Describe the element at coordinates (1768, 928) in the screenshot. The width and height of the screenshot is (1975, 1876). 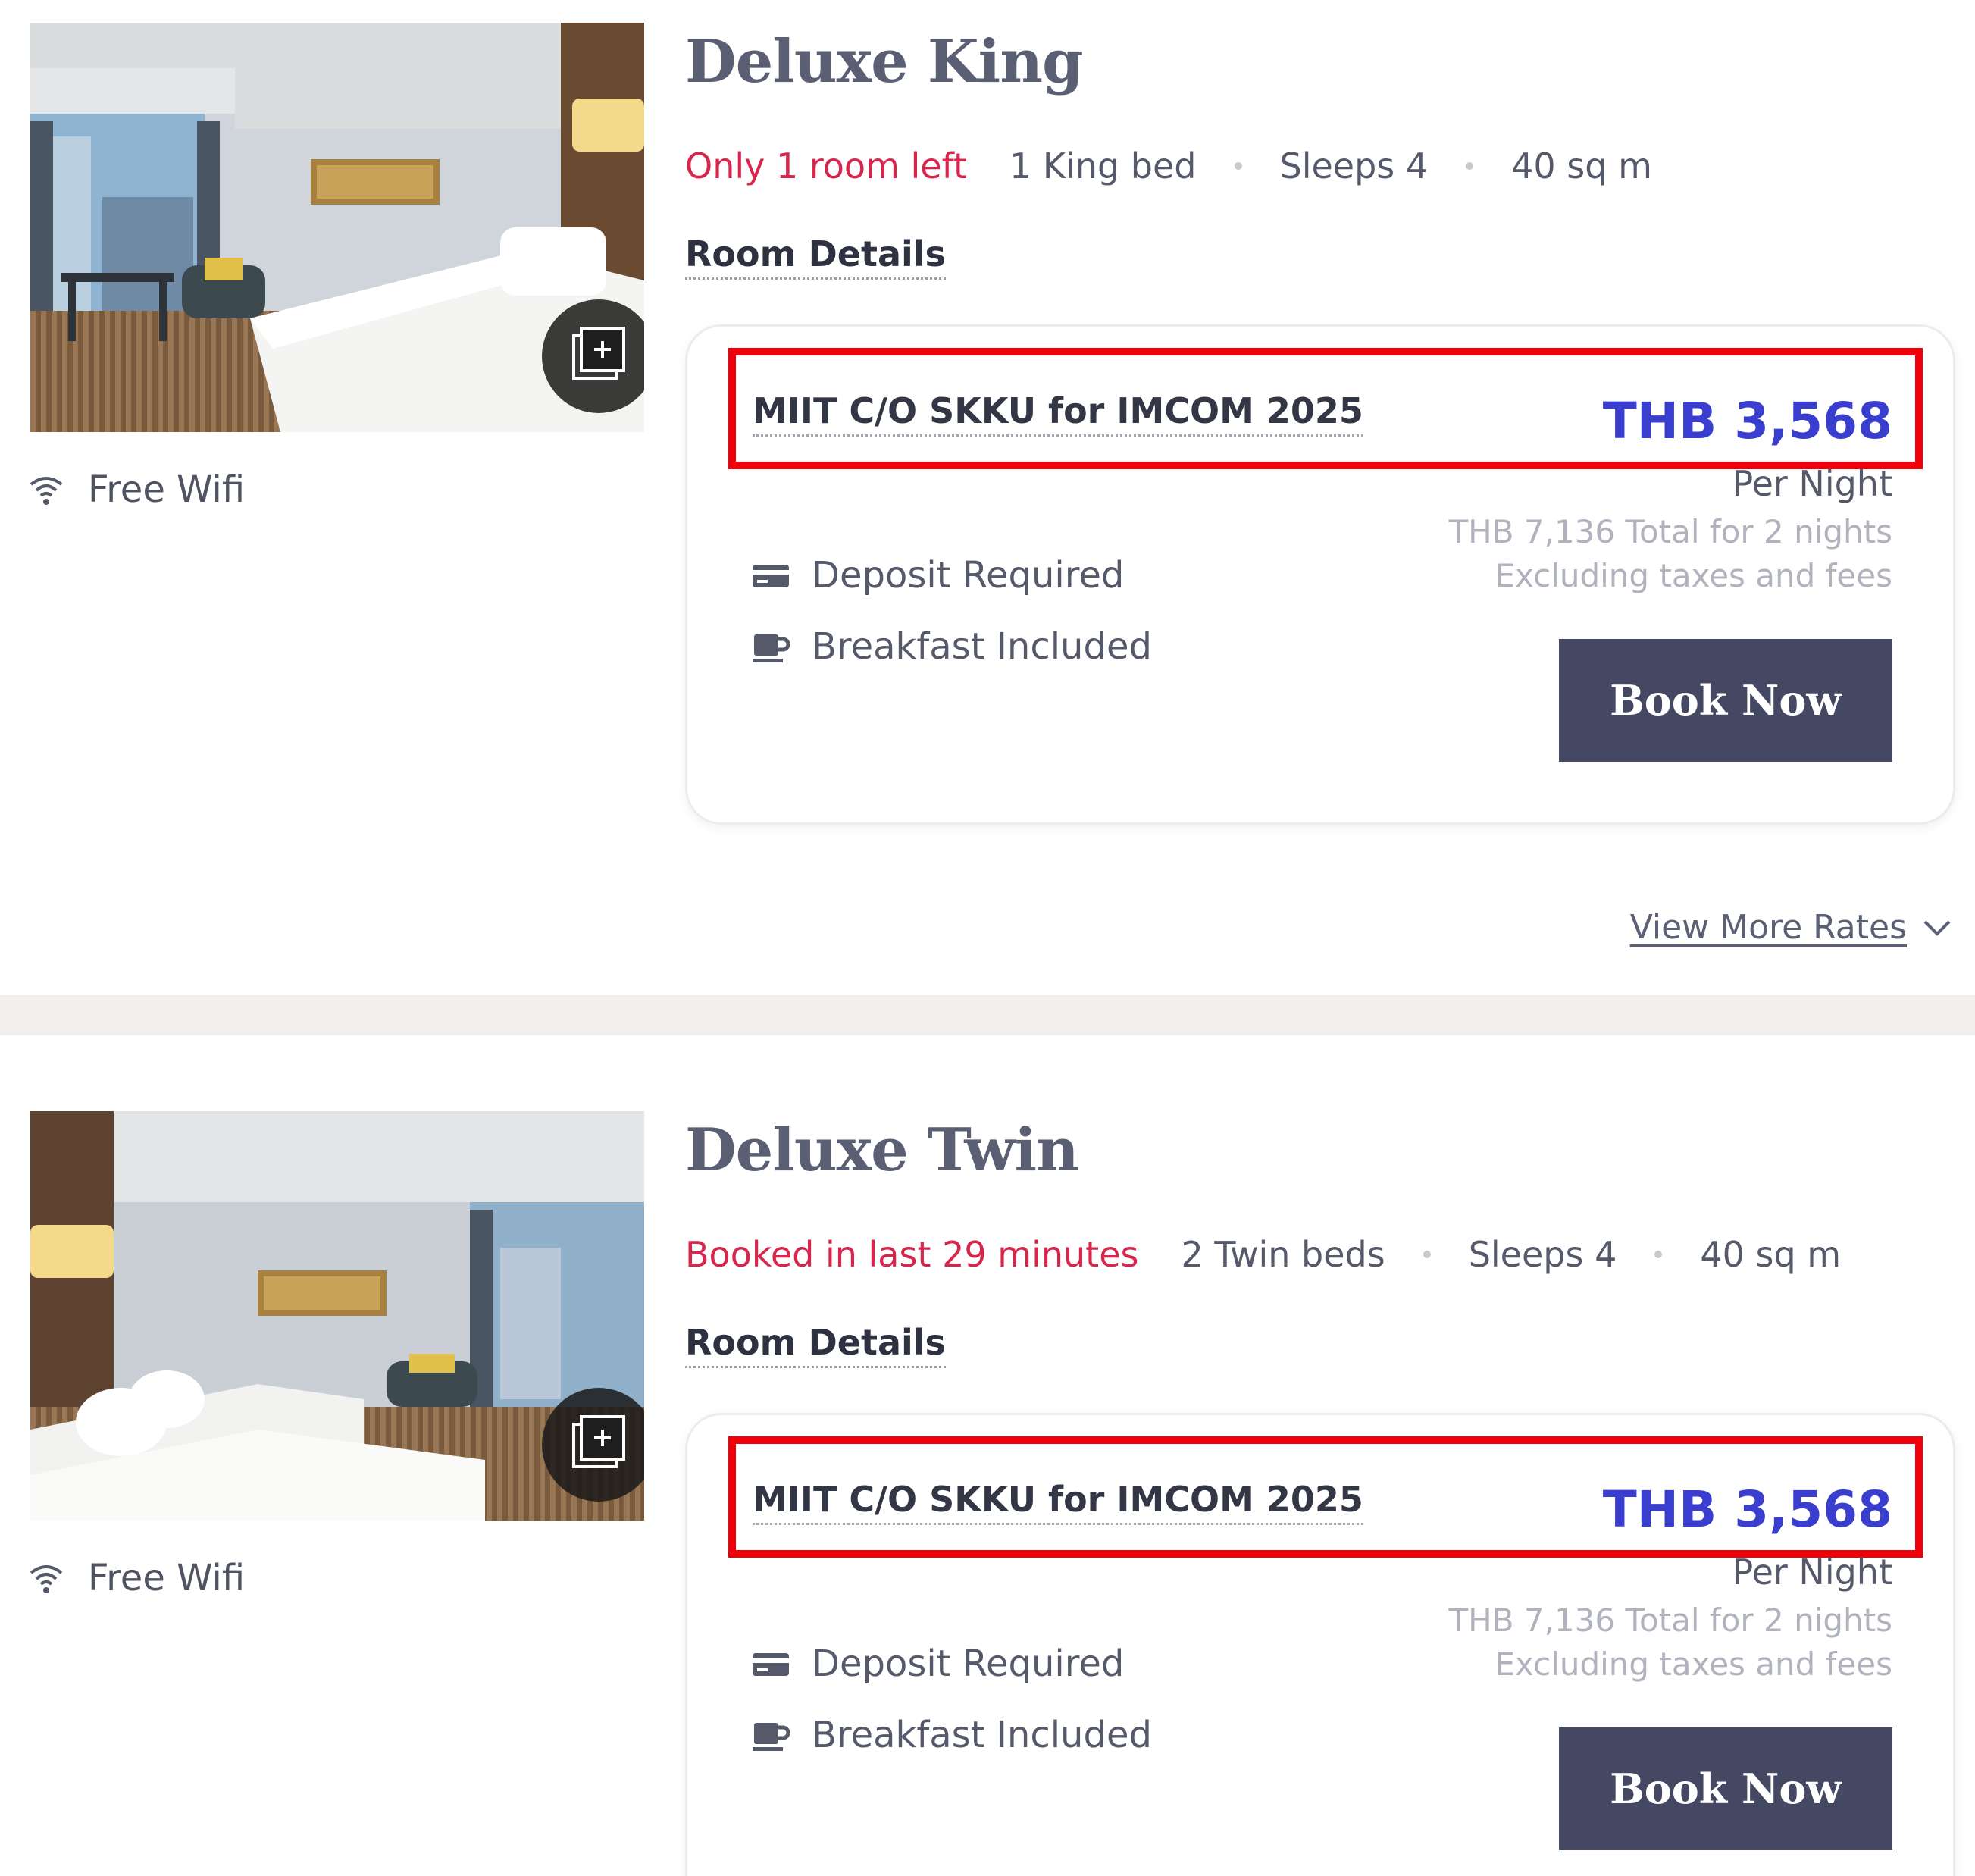
I see `view-more-rates-label: View More Rates` at that location.